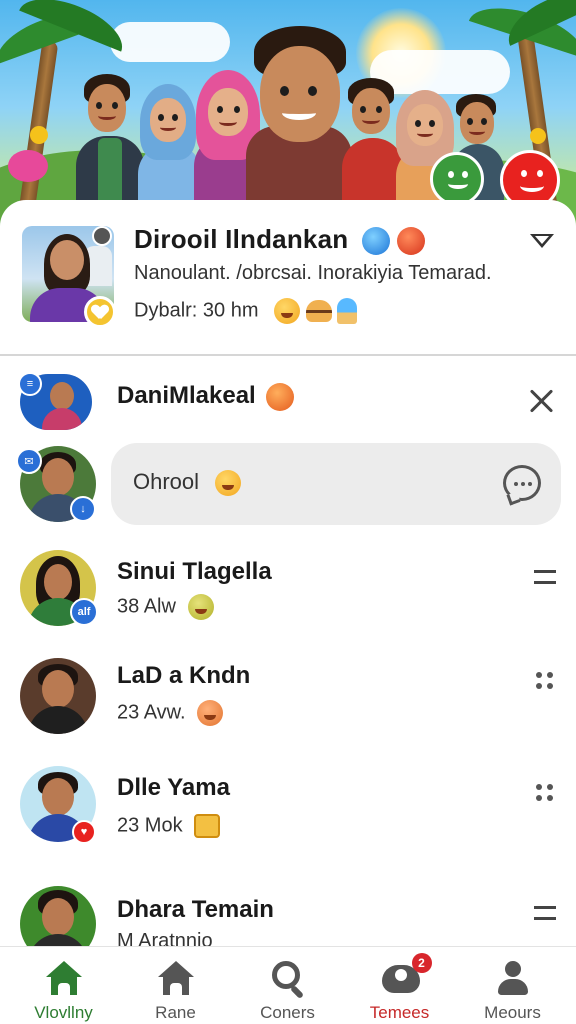 Image resolution: width=576 pixels, height=1024 pixels. Describe the element at coordinates (84, 612) in the screenshot. I see `badge-icon: alf` at that location.